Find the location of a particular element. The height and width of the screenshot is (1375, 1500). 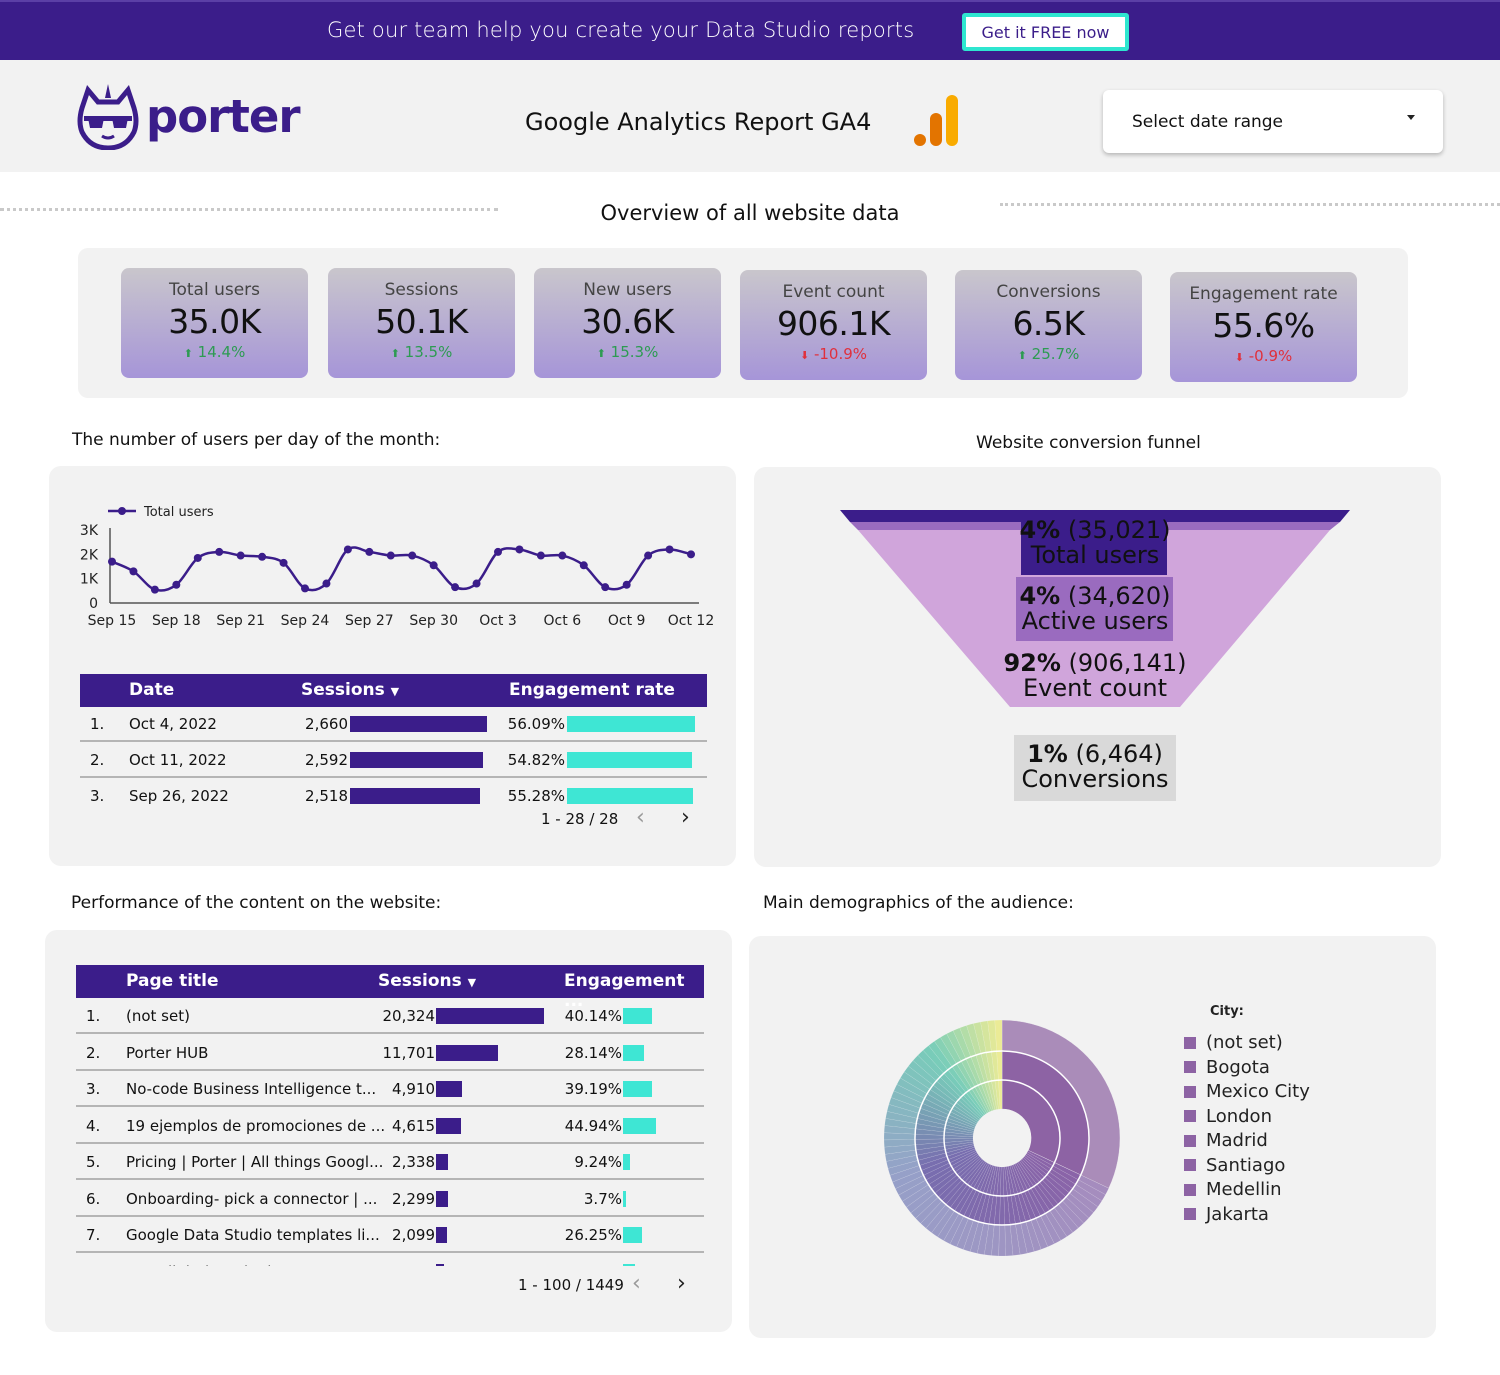

sort-desc-icon: ▼ is located at coordinates (472, 982).